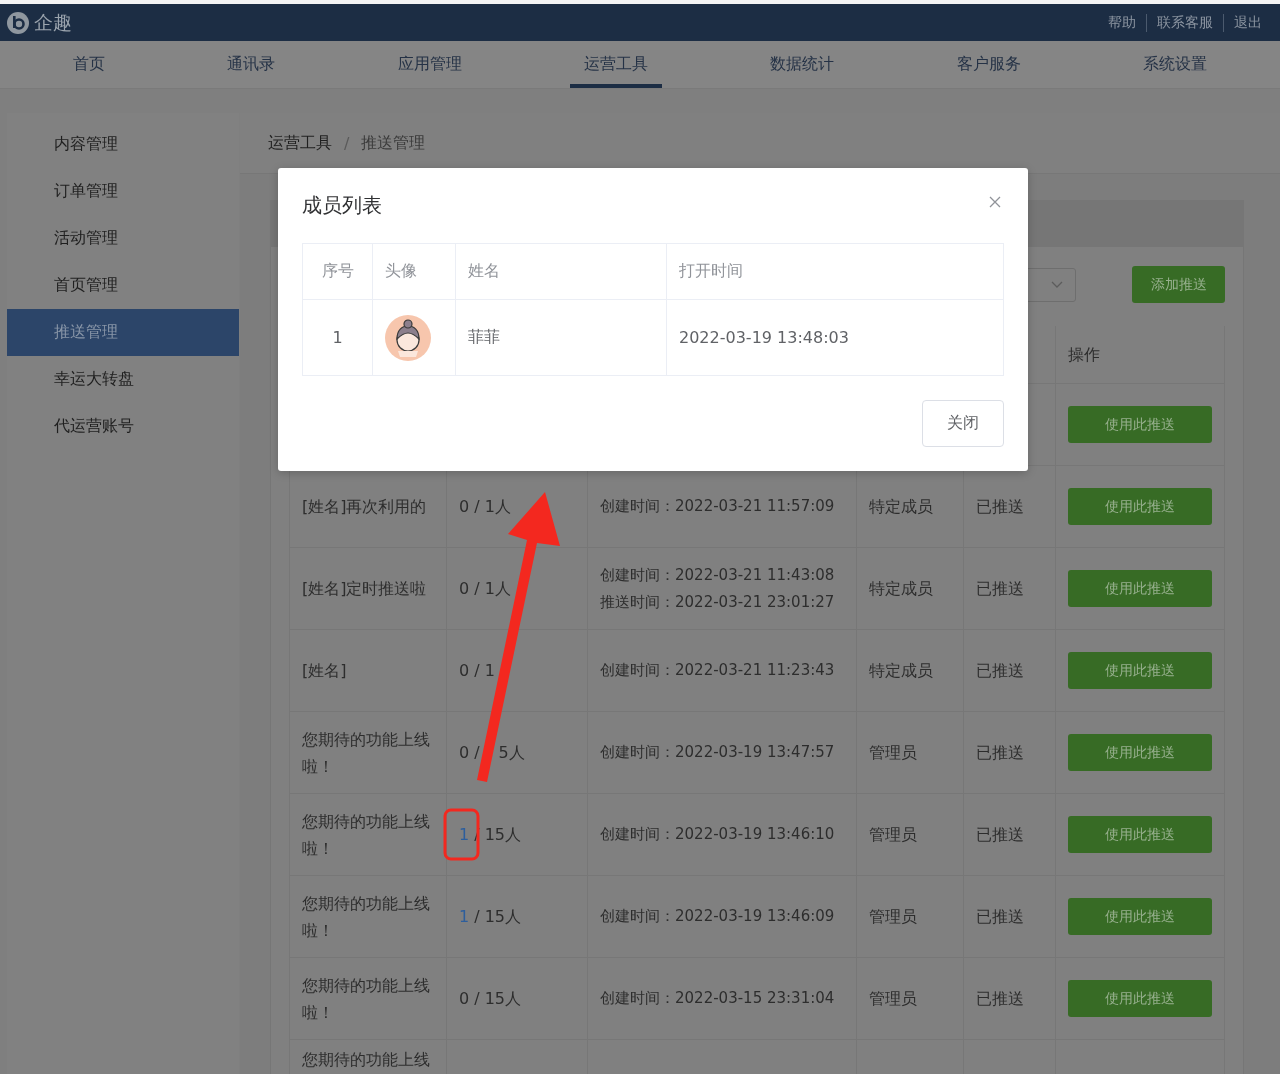  I want to click on nav-tab: 首页, so click(89, 64).